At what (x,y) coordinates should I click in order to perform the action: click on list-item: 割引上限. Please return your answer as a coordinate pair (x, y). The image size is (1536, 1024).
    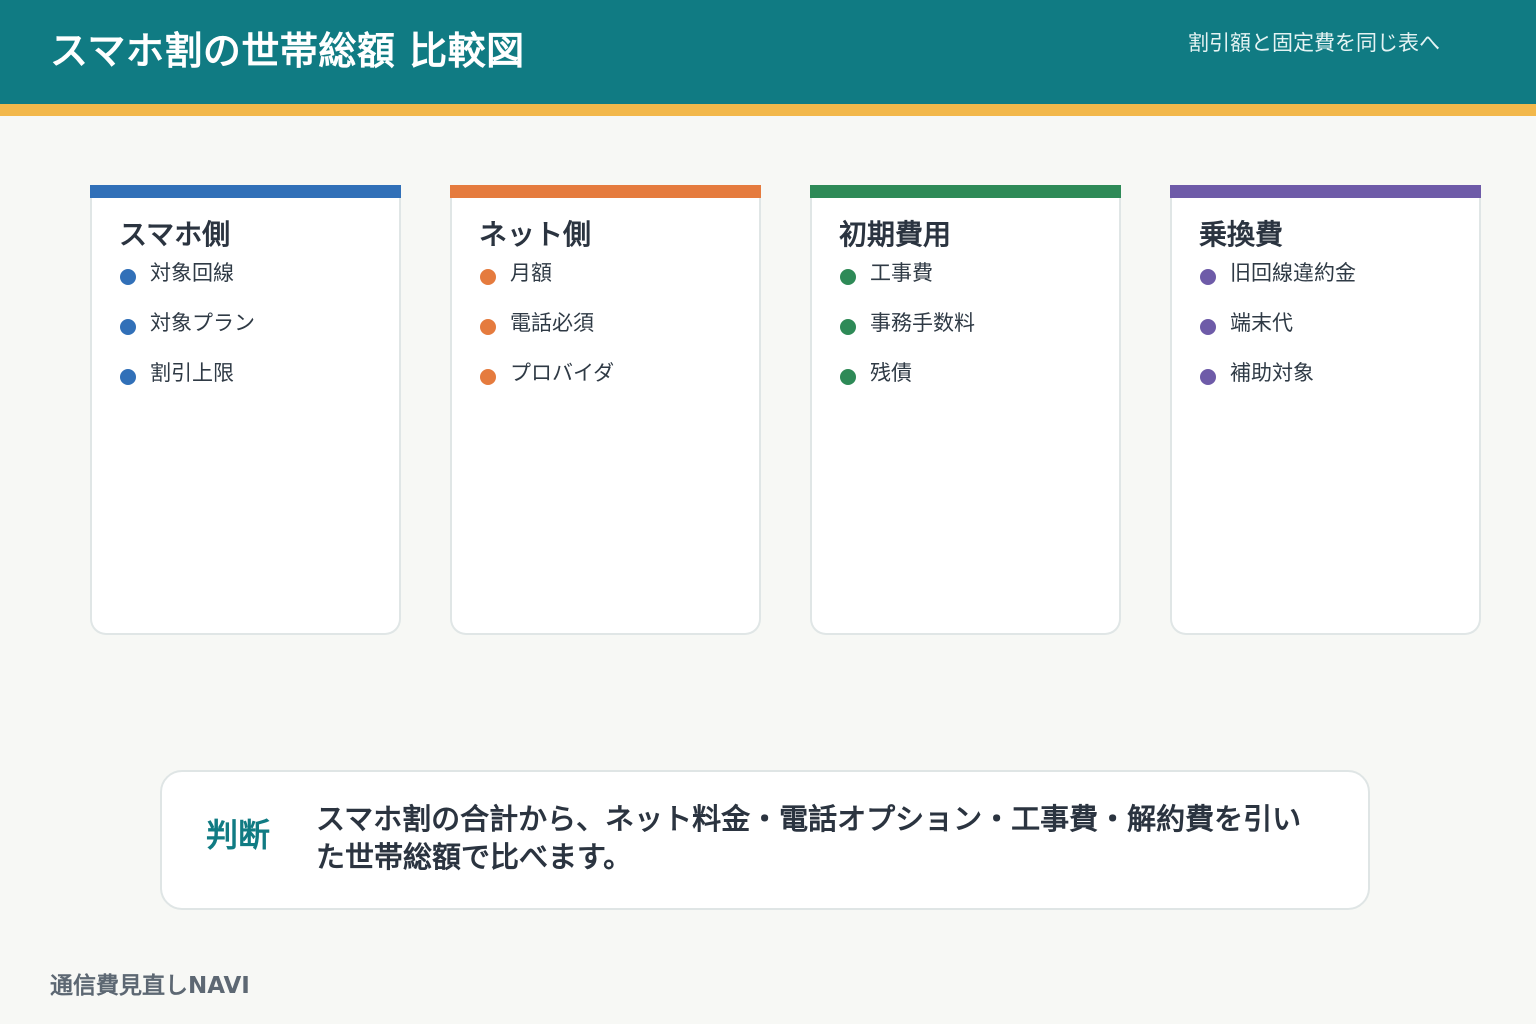
    Looking at the image, I should click on (187, 383).